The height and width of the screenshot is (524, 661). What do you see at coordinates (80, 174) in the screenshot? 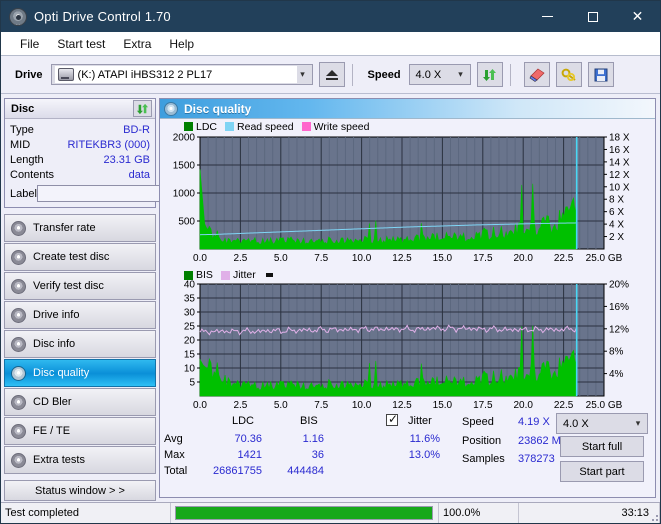
I see `disc-row-contents: Contents data` at bounding box center [80, 174].